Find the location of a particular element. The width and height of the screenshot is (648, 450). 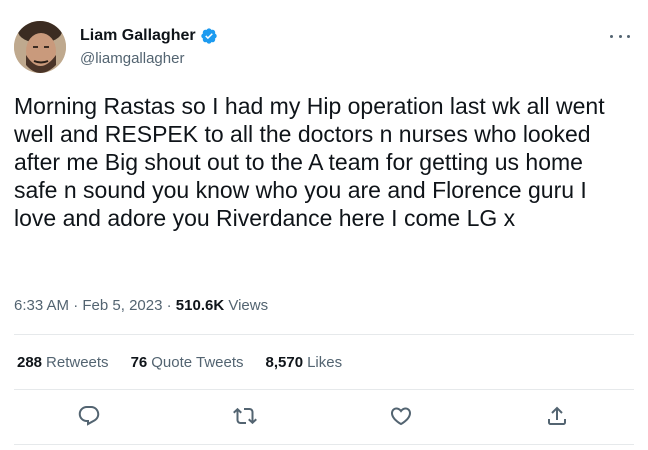

retweets-label: Retweets is located at coordinates (77, 362).